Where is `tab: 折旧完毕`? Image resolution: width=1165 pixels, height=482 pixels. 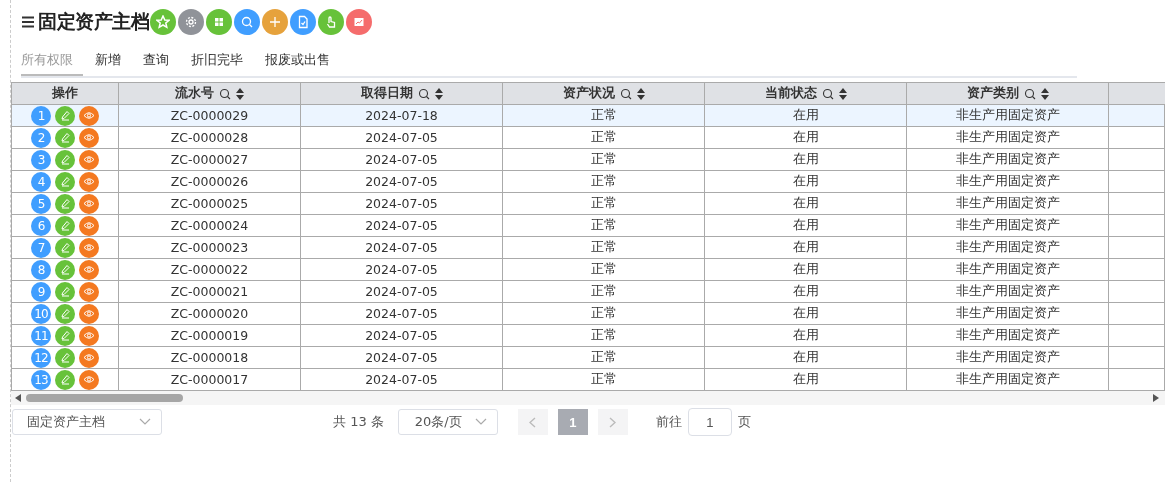
tab: 折旧完毕 is located at coordinates (217, 60).